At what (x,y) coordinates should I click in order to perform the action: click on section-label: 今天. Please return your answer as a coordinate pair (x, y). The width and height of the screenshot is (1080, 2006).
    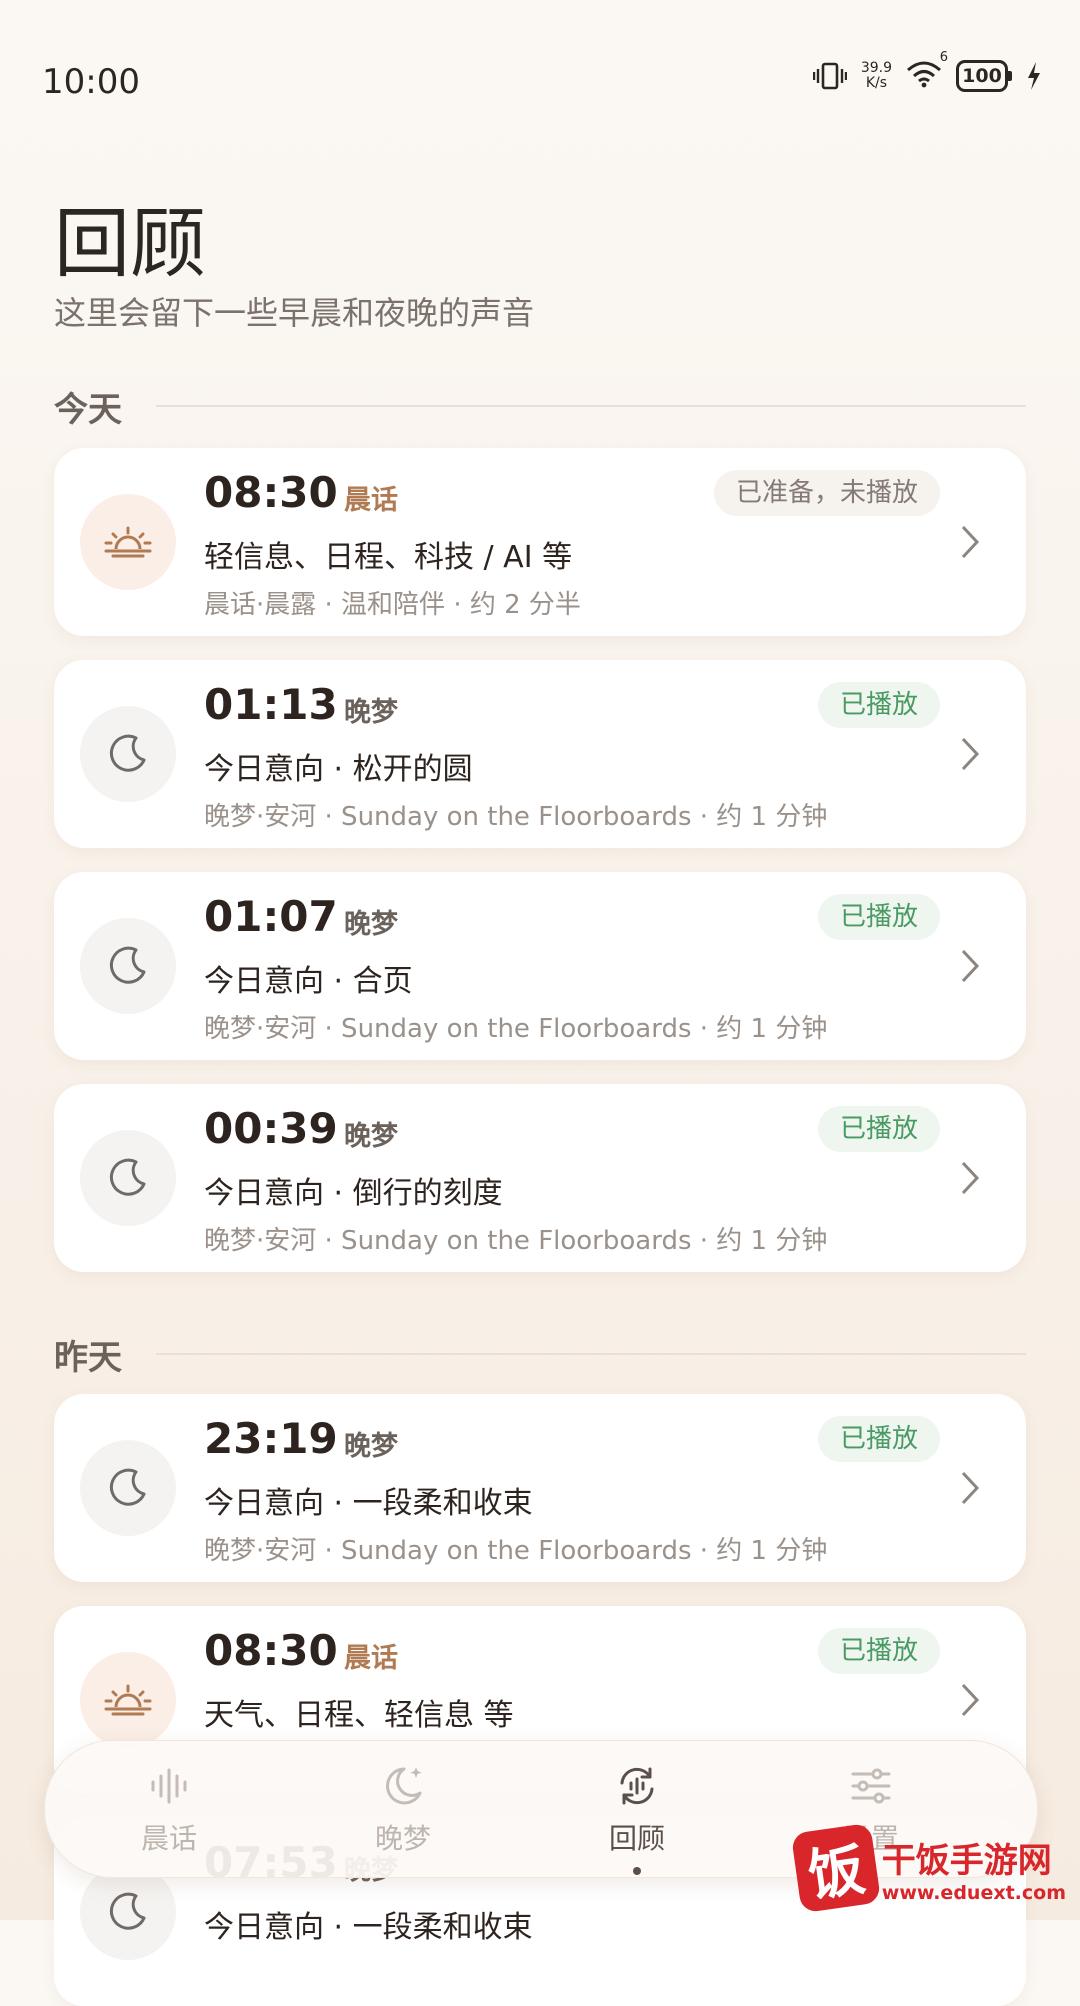
    Looking at the image, I should click on (88, 409).